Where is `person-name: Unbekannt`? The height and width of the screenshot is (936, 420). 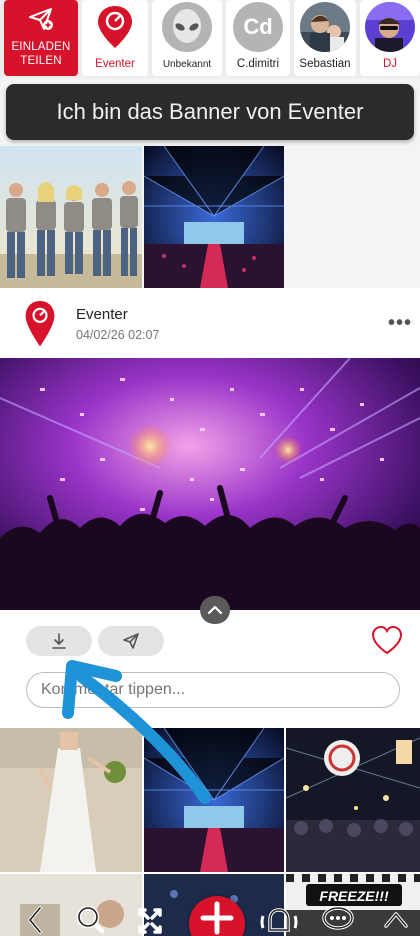
person-name: Unbekannt is located at coordinates (187, 64).